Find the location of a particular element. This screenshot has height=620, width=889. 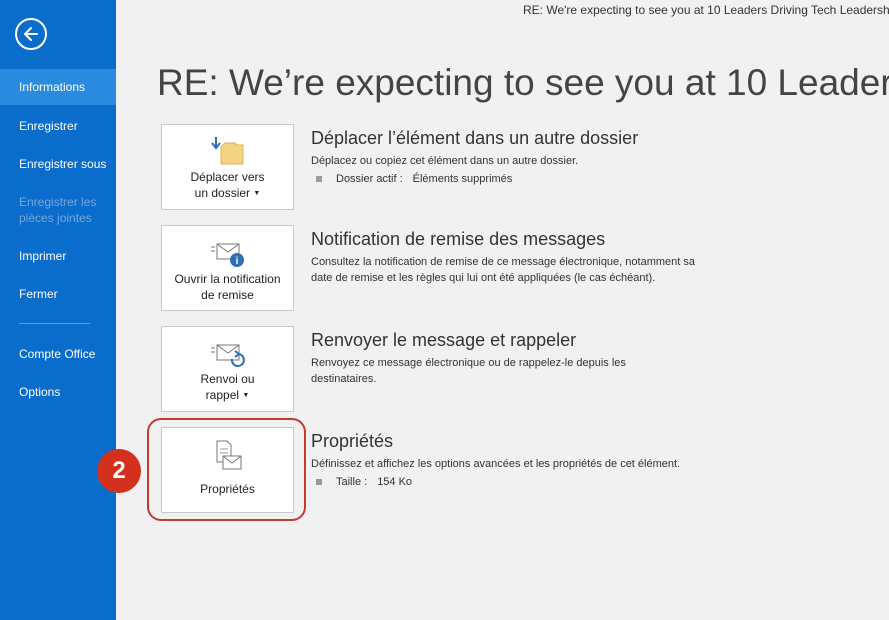

nav-options: Options is located at coordinates (58, 392).